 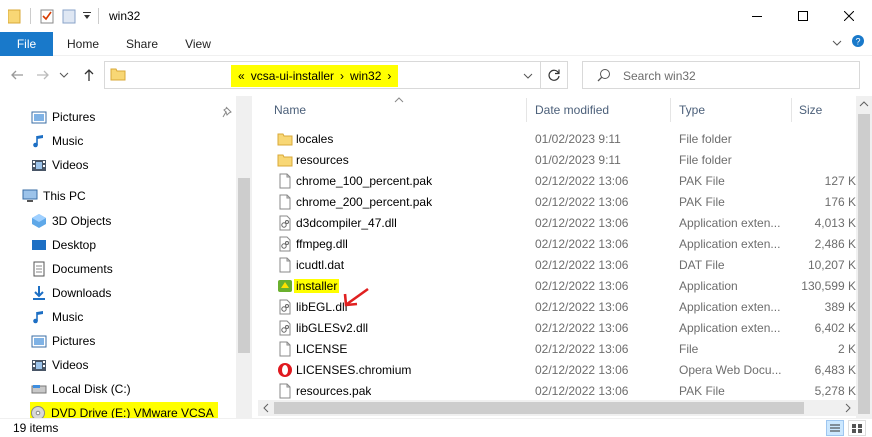 I want to click on nav-item-label: Documents, so click(x=82, y=269).